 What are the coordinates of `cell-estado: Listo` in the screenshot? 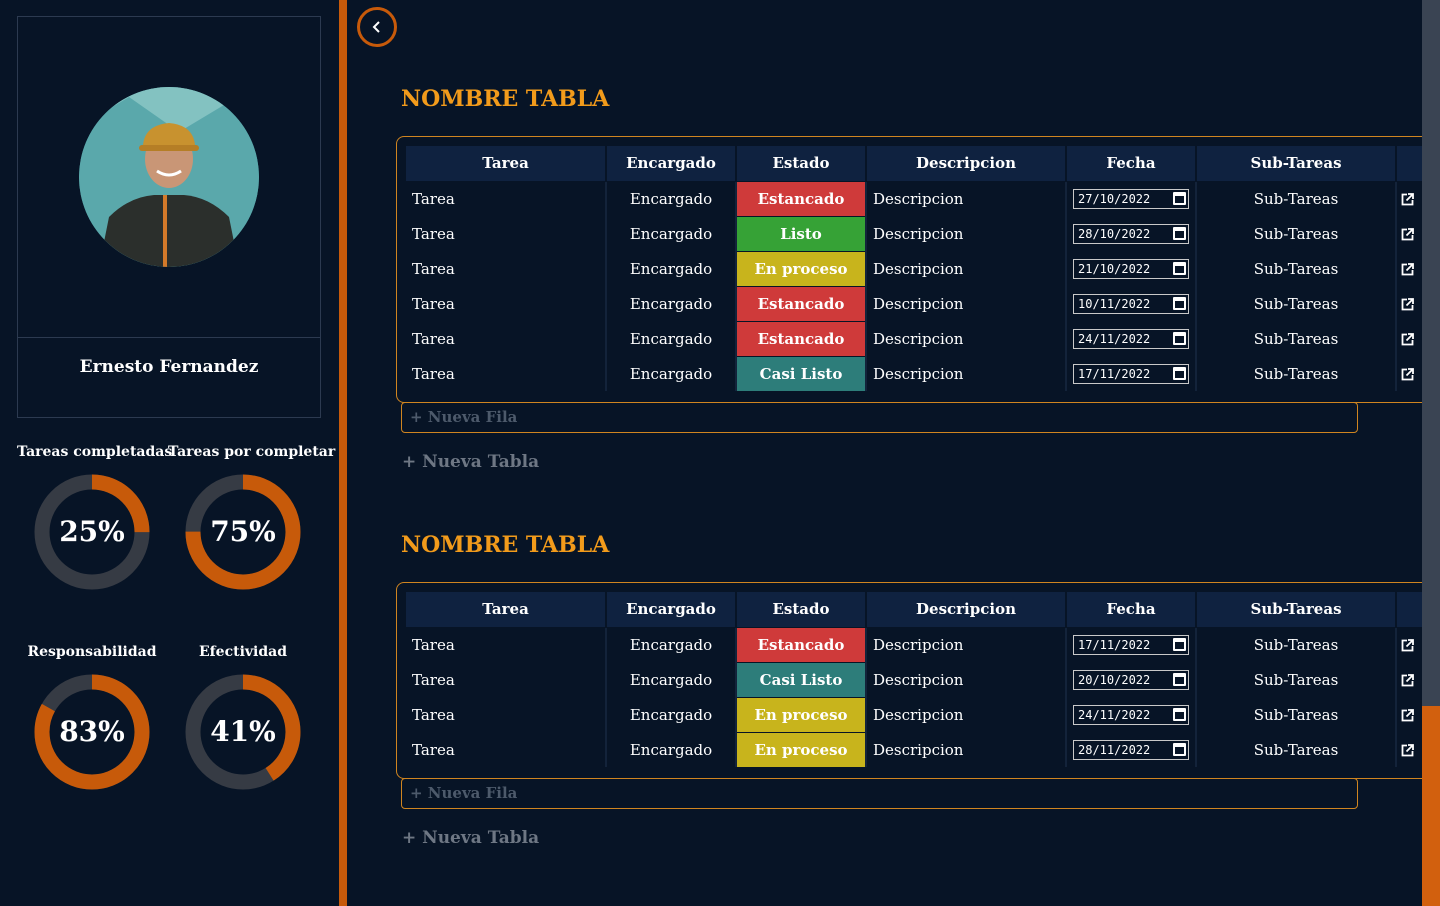 It's located at (801, 233).